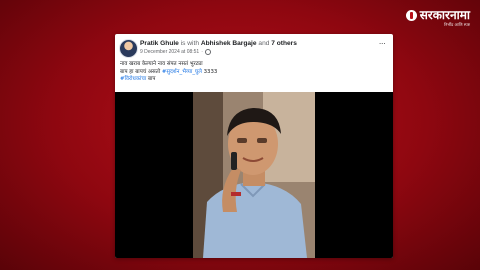 The image size is (480, 270). Describe the element at coordinates (159, 43) in the screenshot. I see `author-name: Pratik Ghule` at that location.